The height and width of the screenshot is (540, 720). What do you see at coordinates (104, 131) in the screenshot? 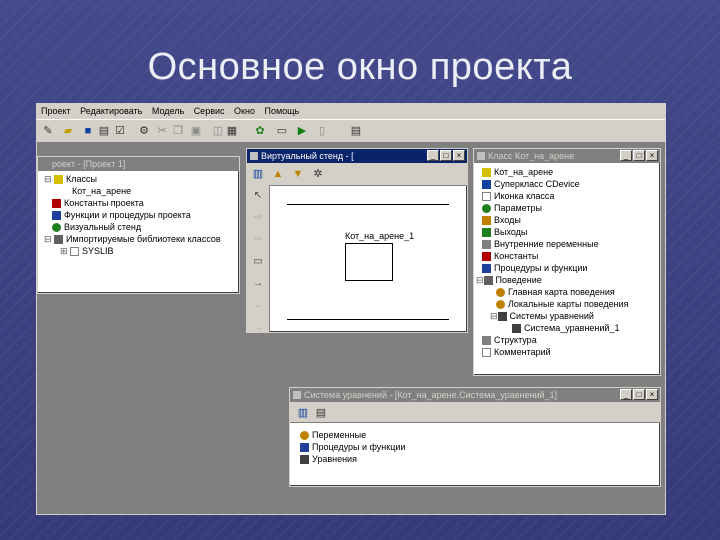
I see `properties-icon: ▤` at bounding box center [104, 131].